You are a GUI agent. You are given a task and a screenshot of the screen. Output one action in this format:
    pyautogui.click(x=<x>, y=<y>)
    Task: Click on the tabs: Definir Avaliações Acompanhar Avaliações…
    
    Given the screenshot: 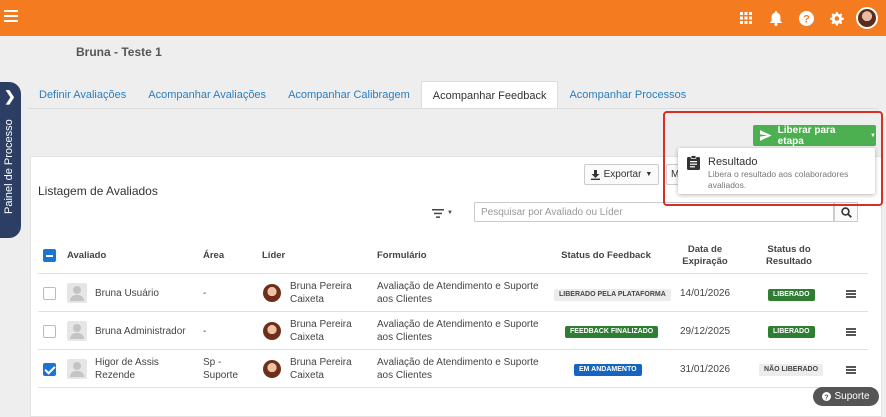 What is the action you would take?
    pyautogui.click(x=362, y=95)
    